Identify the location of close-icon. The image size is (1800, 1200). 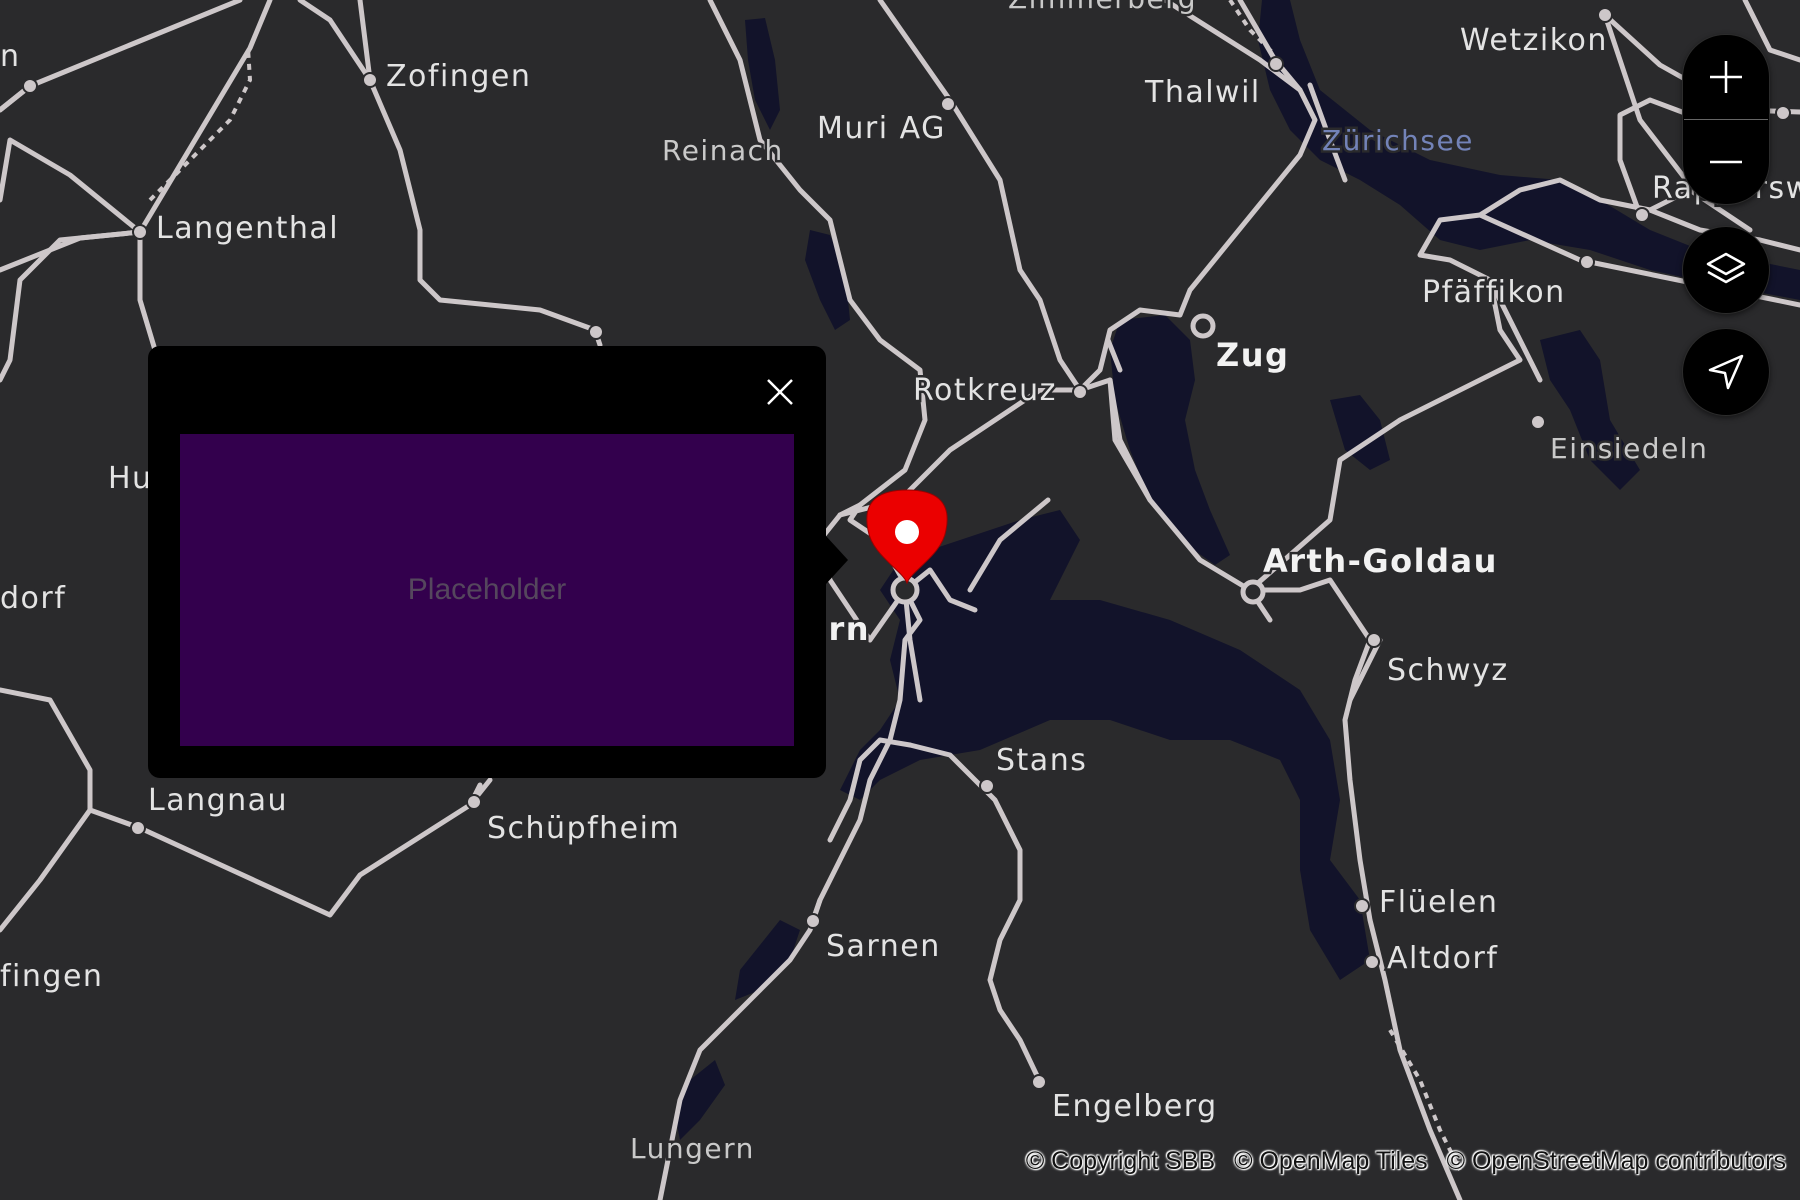
(780, 392).